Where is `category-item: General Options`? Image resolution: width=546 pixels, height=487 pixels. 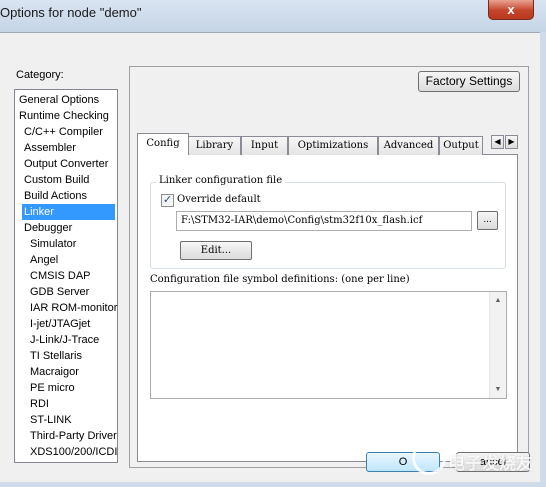
category-item: General Options is located at coordinates (59, 100).